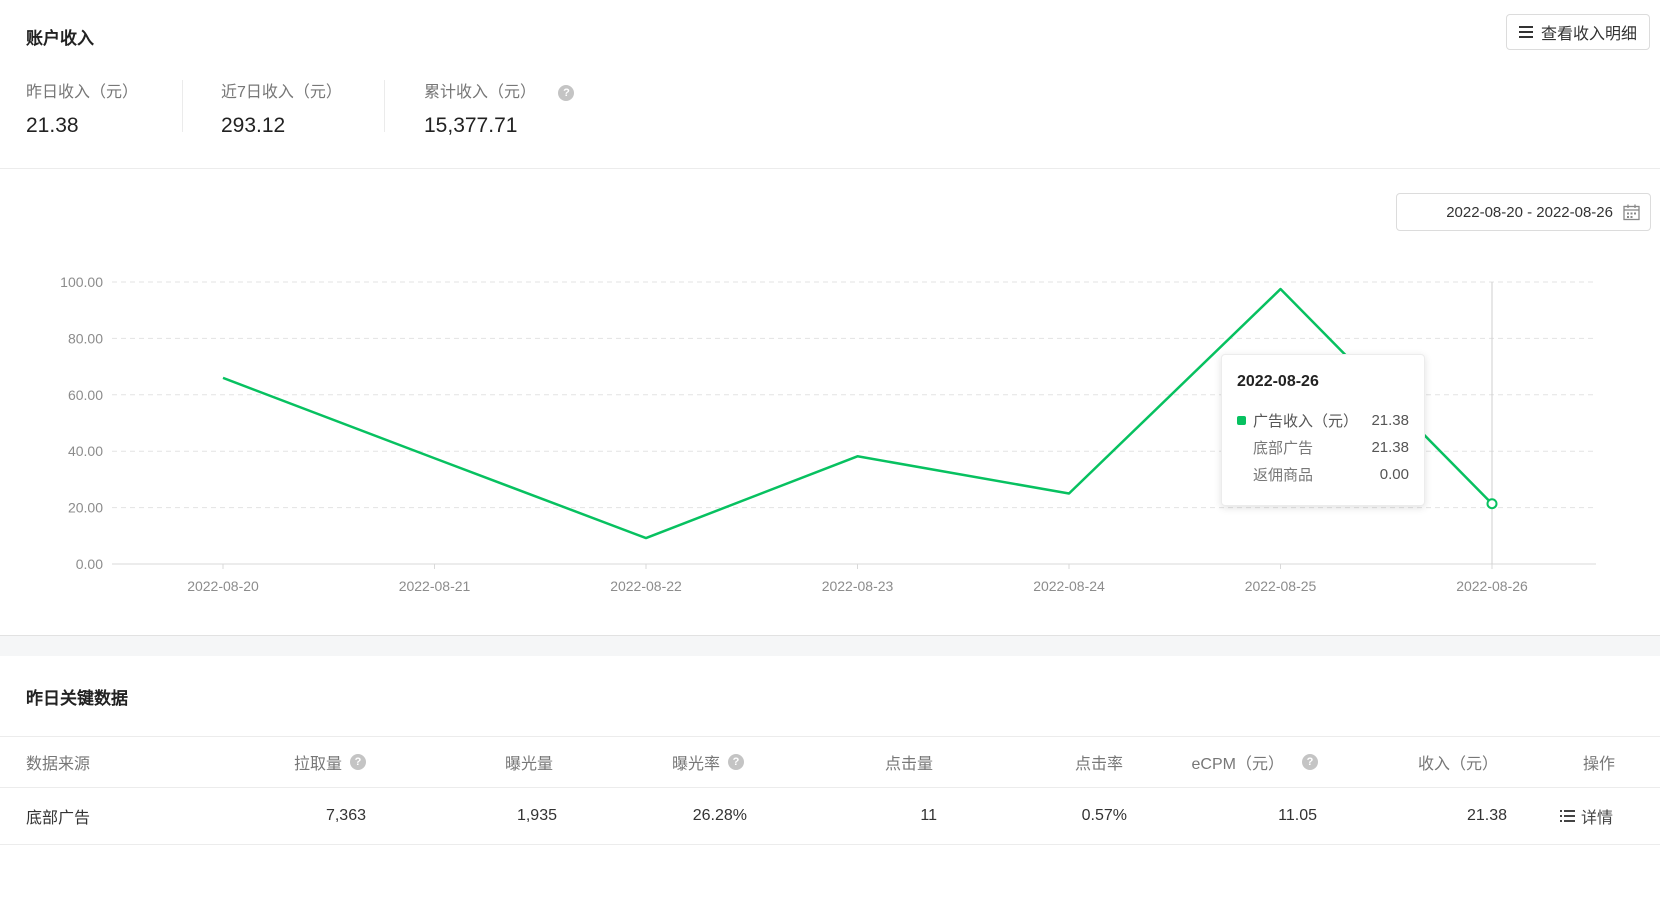  Describe the element at coordinates (85, 338) in the screenshot. I see `y-tick-label: 80.00` at that location.